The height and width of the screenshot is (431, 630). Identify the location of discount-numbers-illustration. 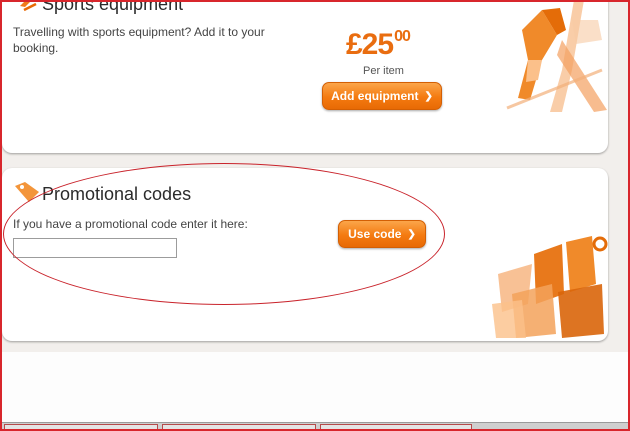
(550, 287).